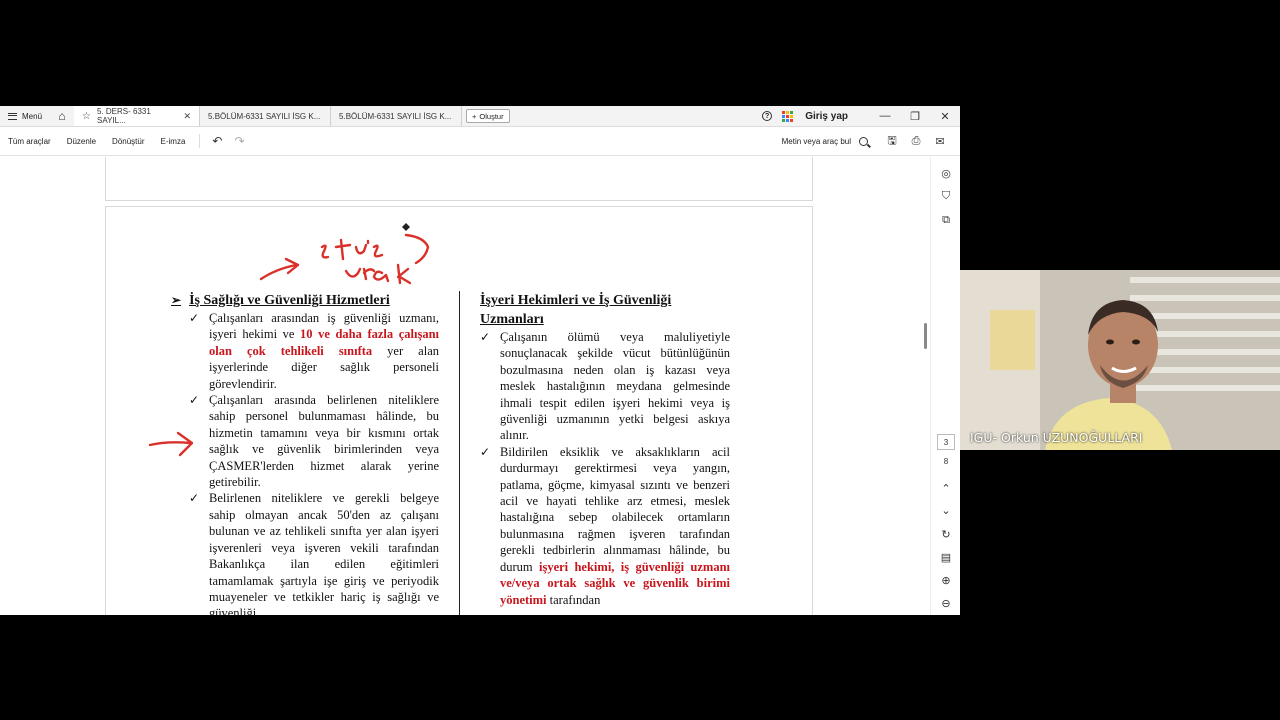  I want to click on copy-icon: ⧉, so click(946, 220).